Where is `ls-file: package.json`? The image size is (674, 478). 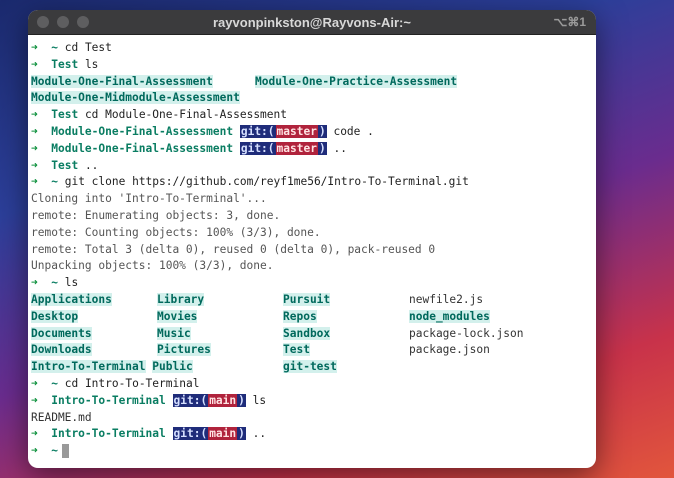 ls-file: package.json is located at coordinates (449, 350).